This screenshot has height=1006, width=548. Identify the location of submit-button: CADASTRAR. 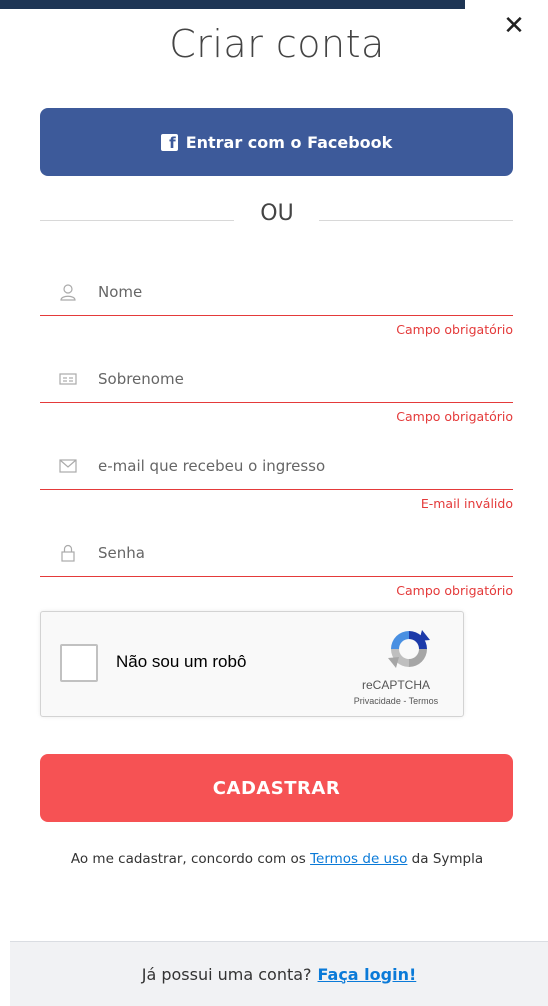
(276, 788).